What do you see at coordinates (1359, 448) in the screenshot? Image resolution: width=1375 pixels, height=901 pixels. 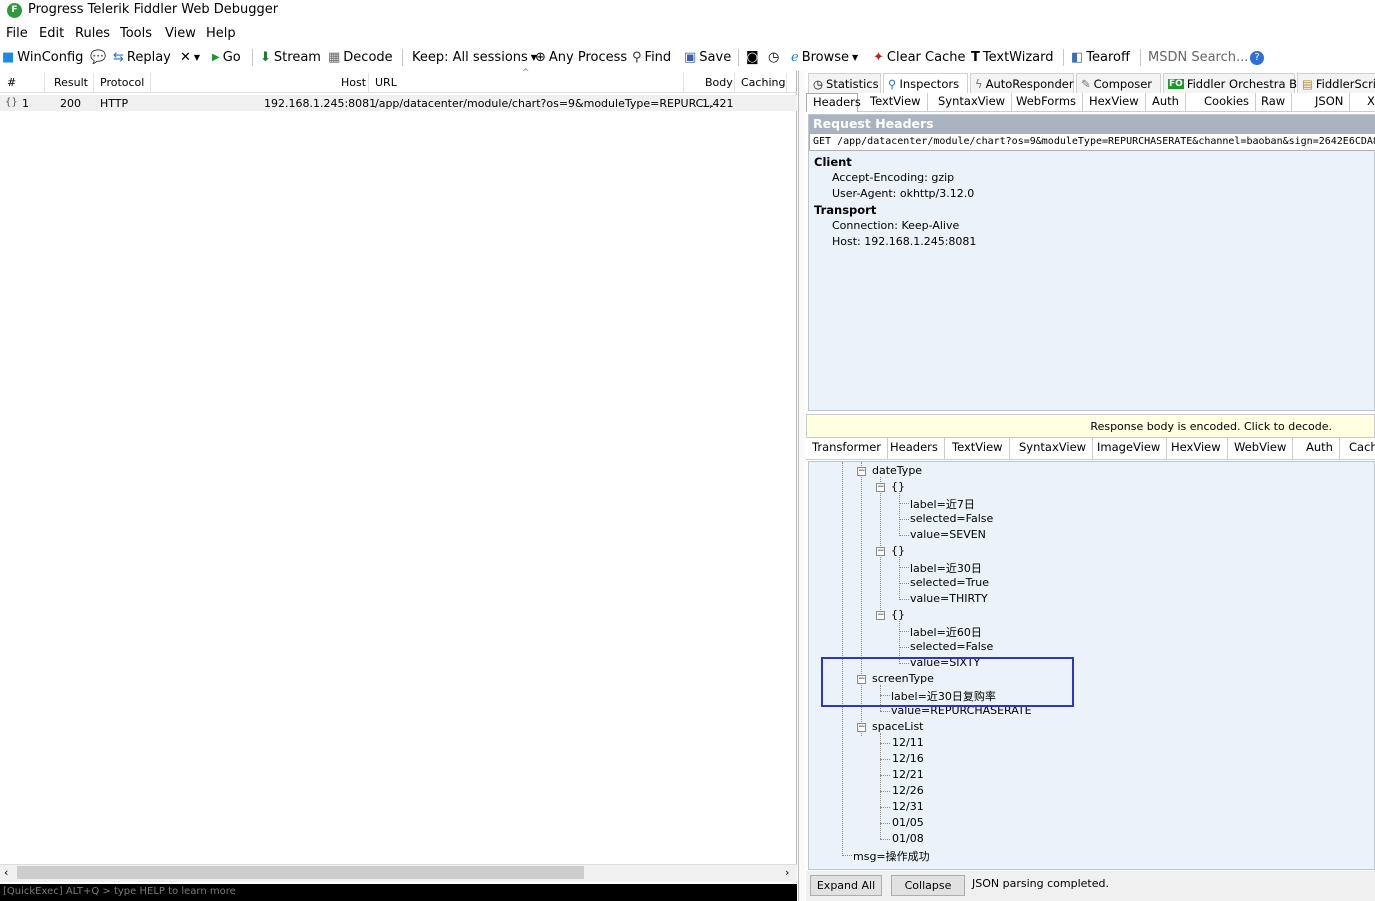 I see `resp-tab-caching: Cach` at bounding box center [1359, 448].